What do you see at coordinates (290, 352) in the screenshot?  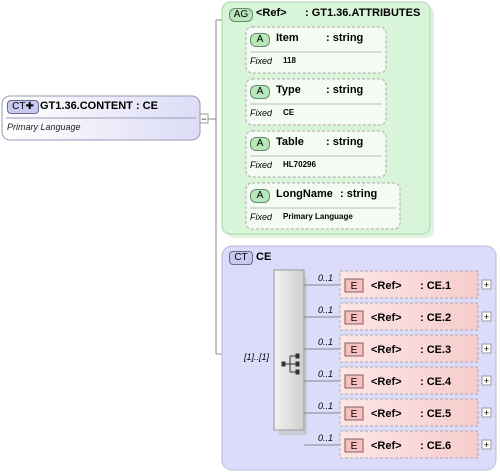 I see `sequence-compositor` at bounding box center [290, 352].